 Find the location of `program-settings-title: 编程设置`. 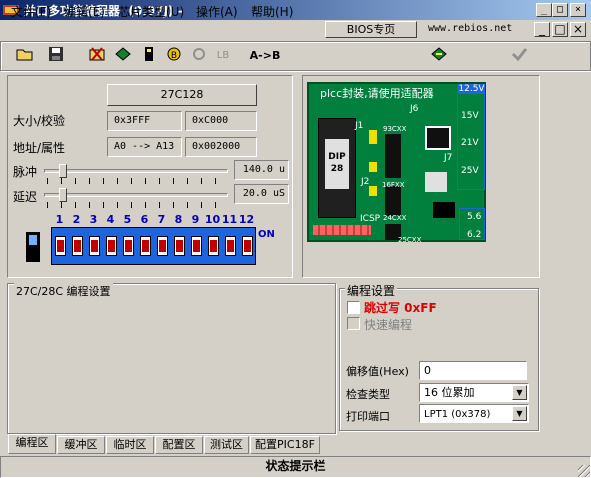

program-settings-title: 编程设置 is located at coordinates (371, 290).